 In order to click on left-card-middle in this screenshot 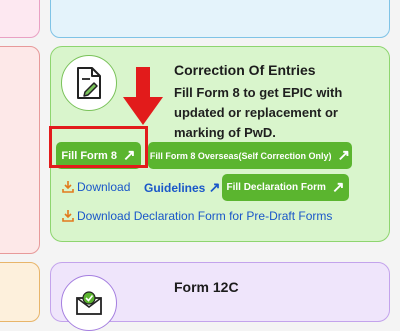, I will do `click(20, 150)`.